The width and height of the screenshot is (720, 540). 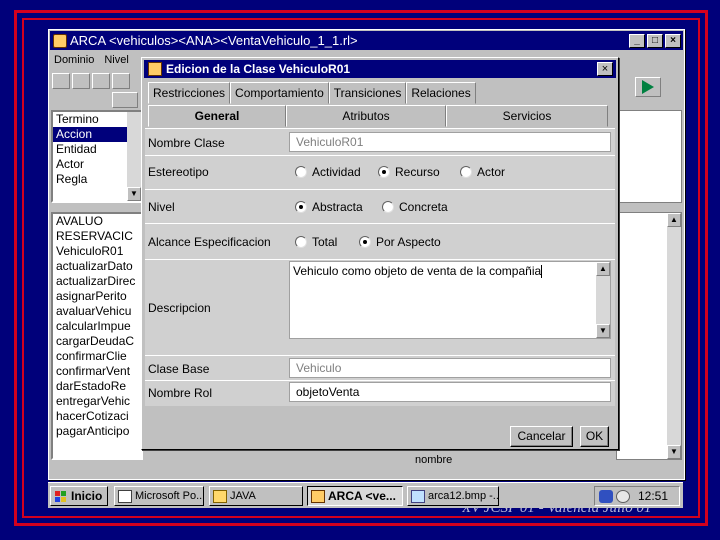 What do you see at coordinates (417, 172) in the screenshot?
I see `radio-label: Recurso` at bounding box center [417, 172].